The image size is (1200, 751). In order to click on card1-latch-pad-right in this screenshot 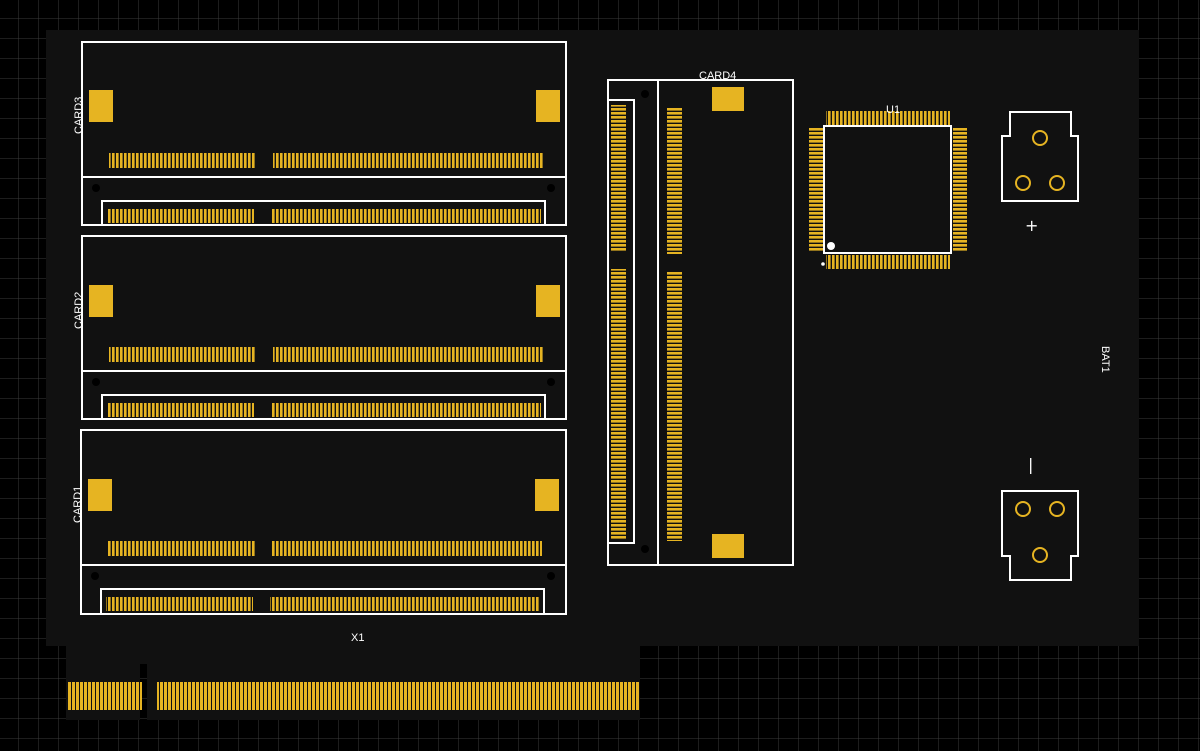, I will do `click(547, 495)`.